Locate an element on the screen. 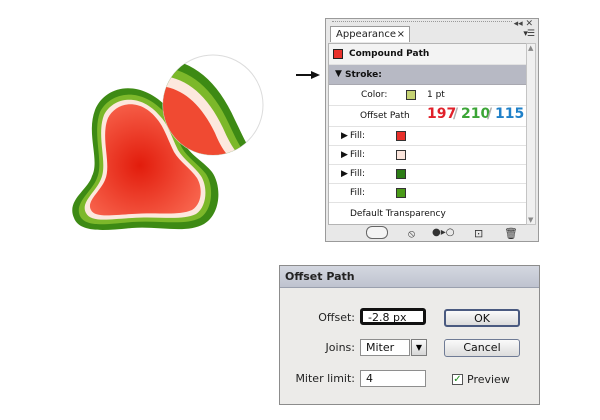 The height and width of the screenshot is (420, 600). tab-appearance: Appearance × is located at coordinates (370, 34).